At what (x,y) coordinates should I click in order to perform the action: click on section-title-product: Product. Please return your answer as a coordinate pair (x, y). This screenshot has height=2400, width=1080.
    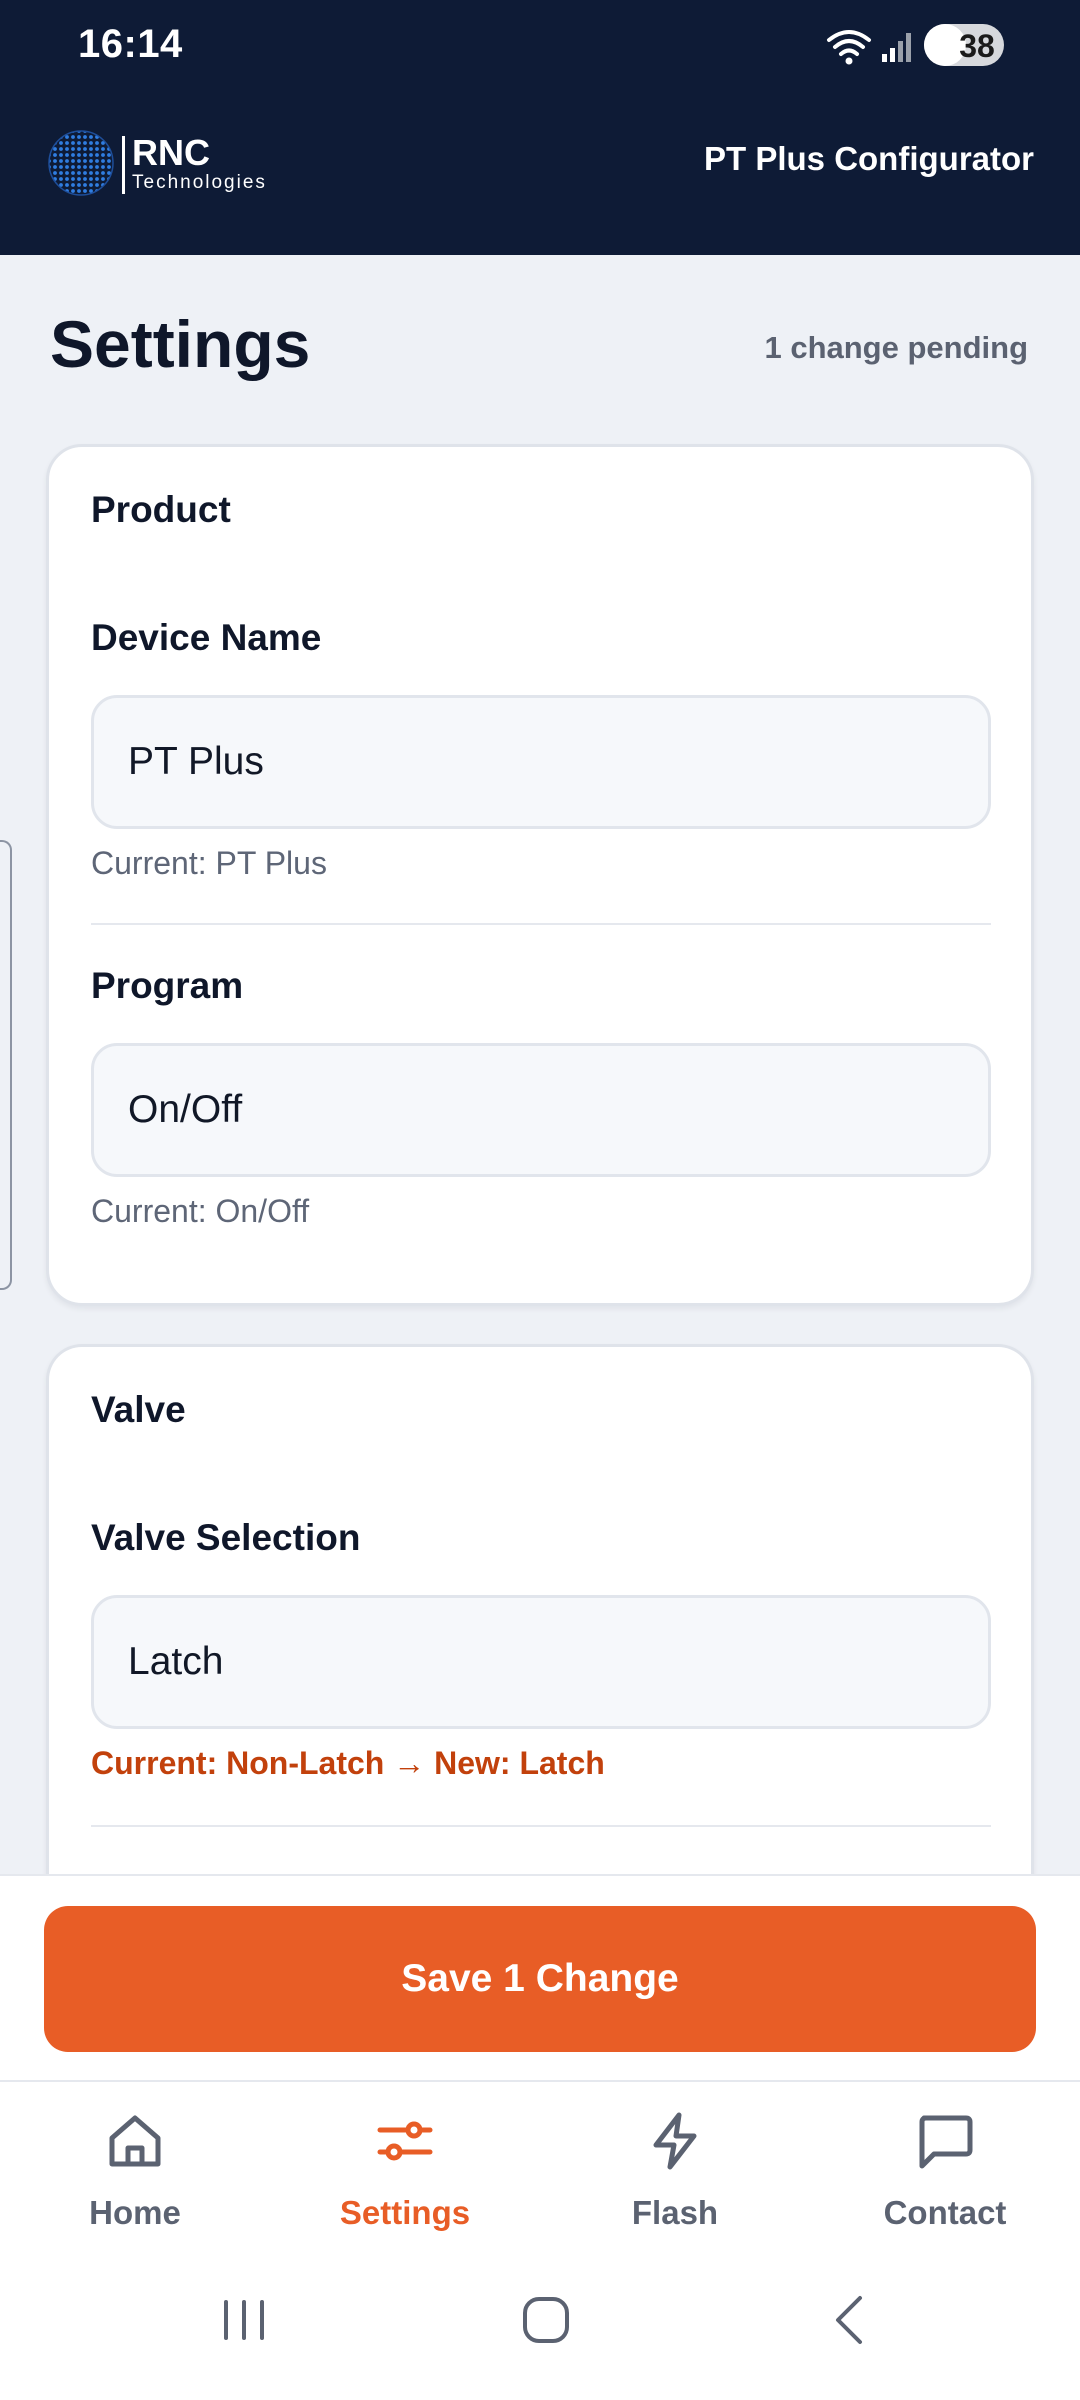
    Looking at the image, I should click on (161, 509).